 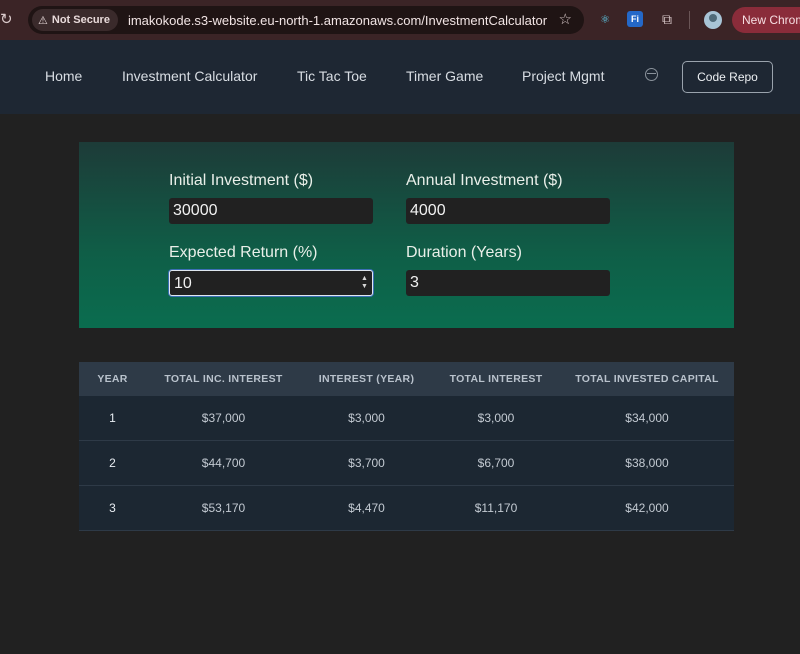 What do you see at coordinates (565, 19) in the screenshot?
I see `bookmark-star-icon: ☆` at bounding box center [565, 19].